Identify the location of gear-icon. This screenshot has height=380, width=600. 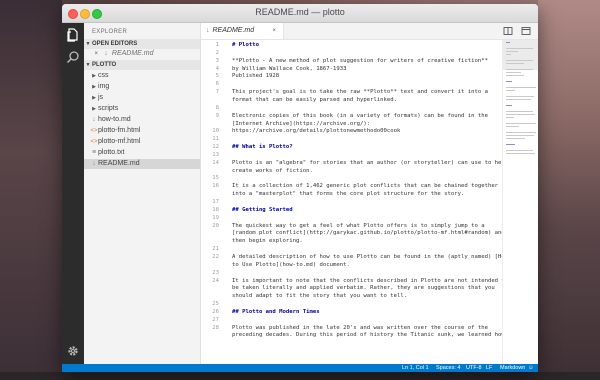
(73, 353).